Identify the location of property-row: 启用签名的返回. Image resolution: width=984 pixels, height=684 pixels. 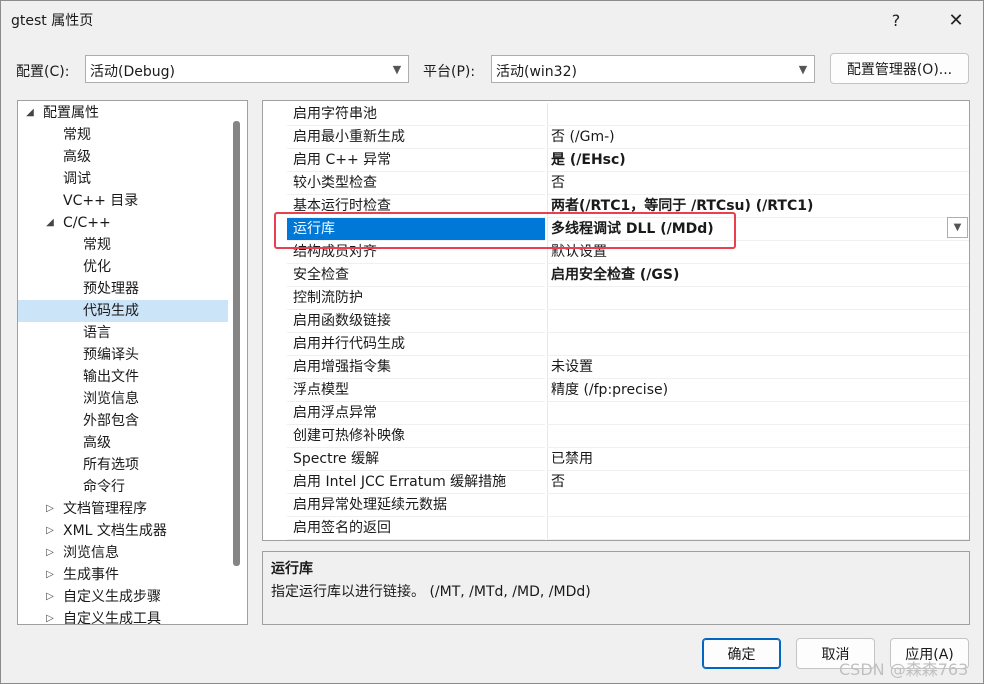
(616, 528).